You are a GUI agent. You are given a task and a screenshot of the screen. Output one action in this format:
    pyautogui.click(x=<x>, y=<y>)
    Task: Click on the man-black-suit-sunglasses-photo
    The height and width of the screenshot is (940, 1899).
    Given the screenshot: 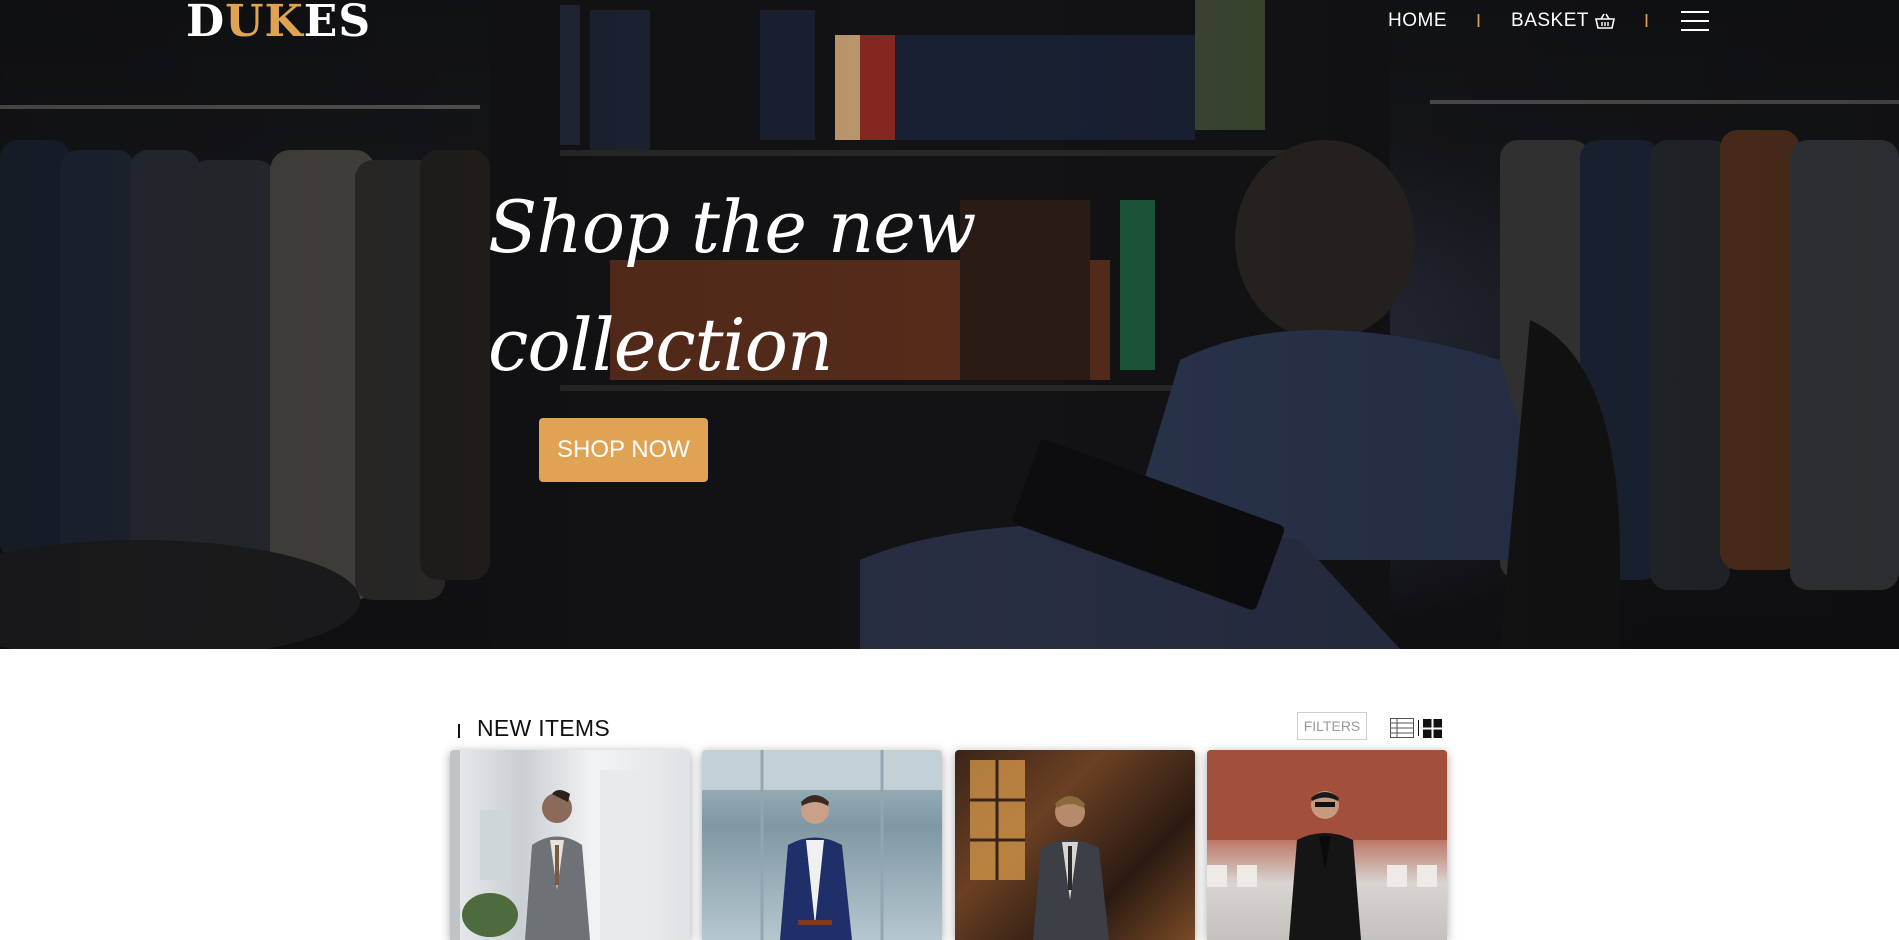 What is the action you would take?
    pyautogui.click(x=1327, y=845)
    